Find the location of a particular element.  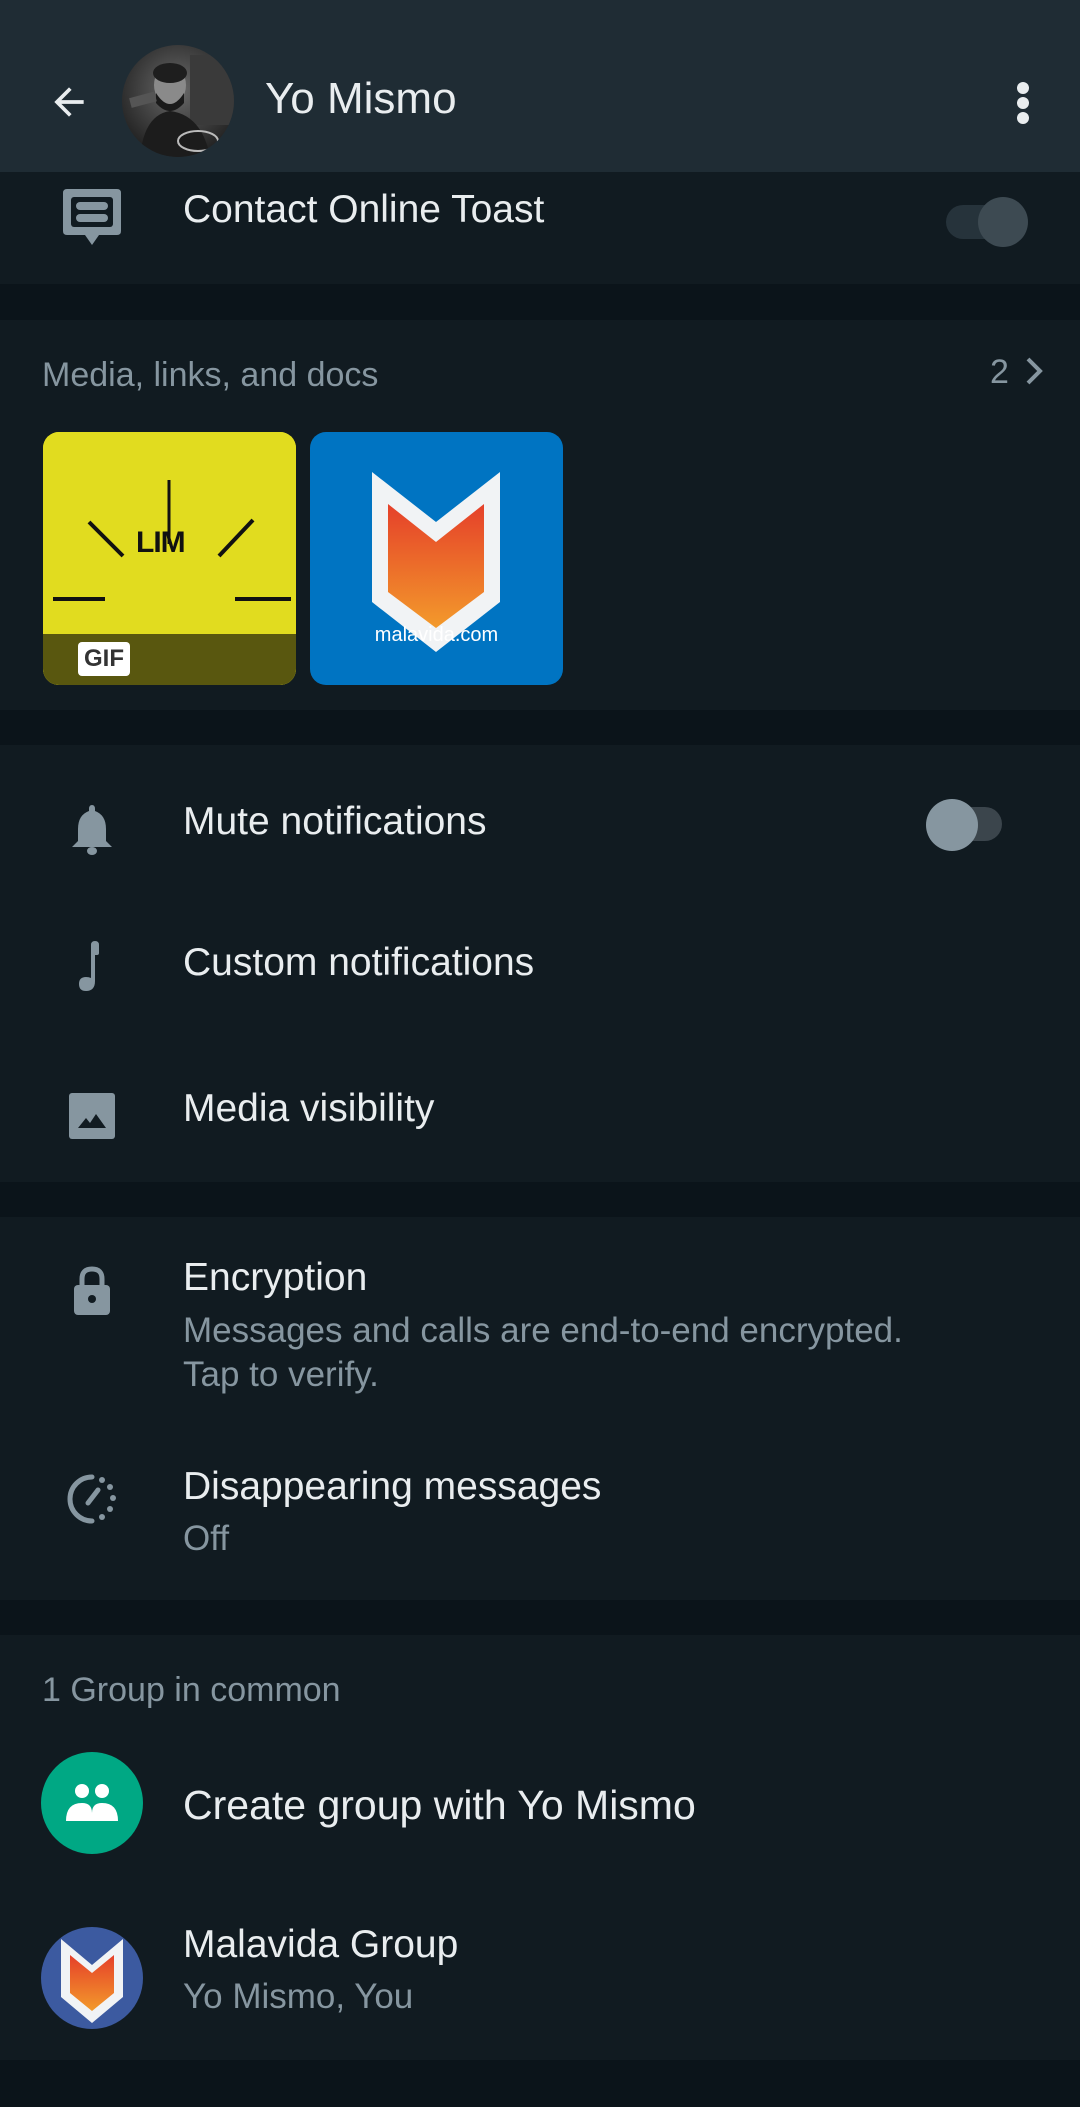

media-count: 2 is located at coordinates (1018, 372).